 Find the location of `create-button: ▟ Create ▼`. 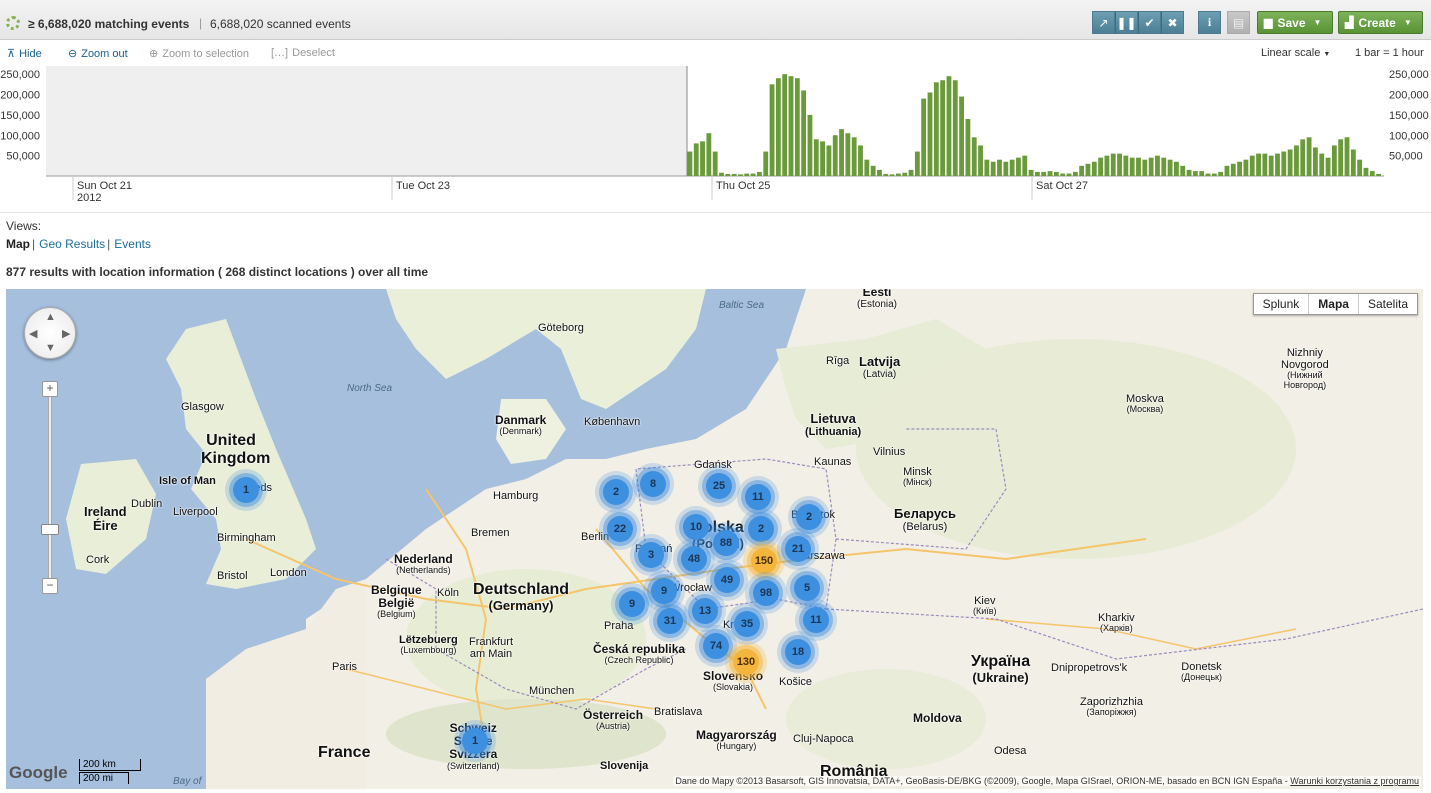

create-button: ▟ Create ▼ is located at coordinates (1380, 22).